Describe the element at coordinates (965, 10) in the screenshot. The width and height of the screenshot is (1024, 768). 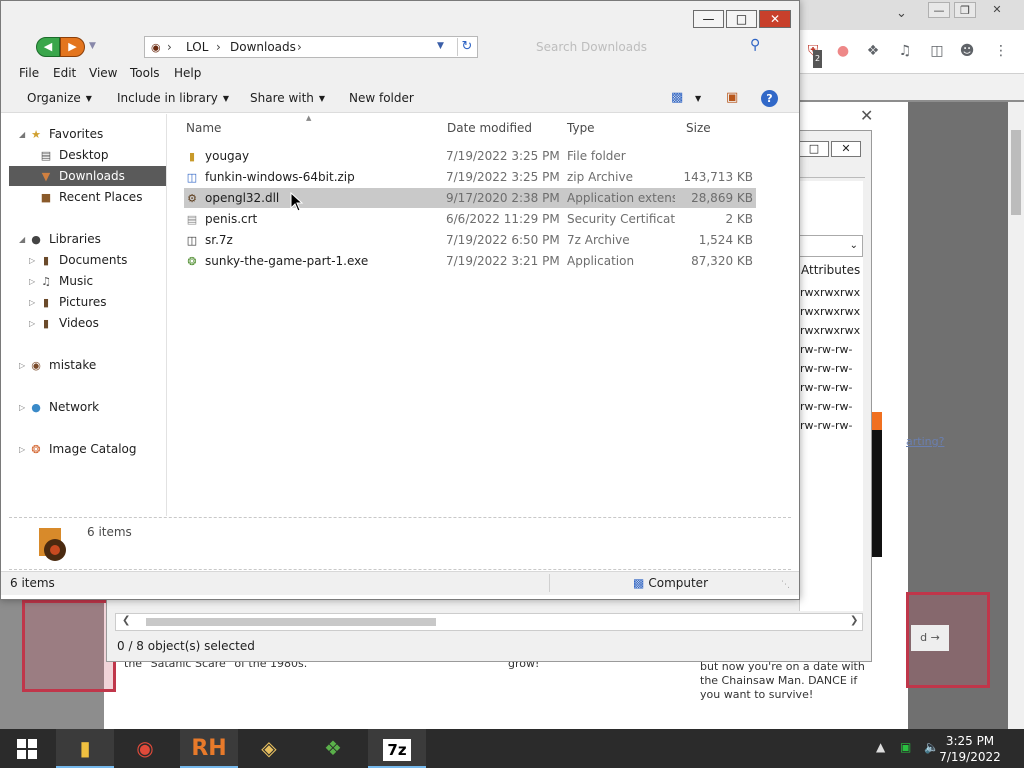
I see `browser-restore-button: ❐` at that location.